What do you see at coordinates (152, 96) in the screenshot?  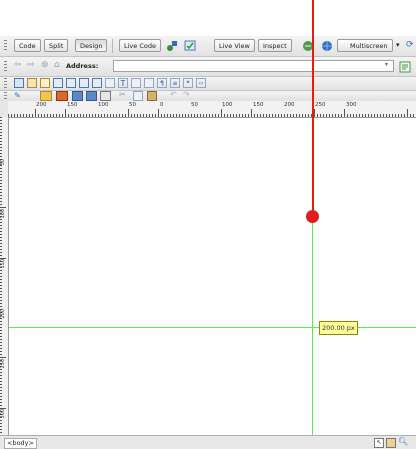 I see `paste-icon` at bounding box center [152, 96].